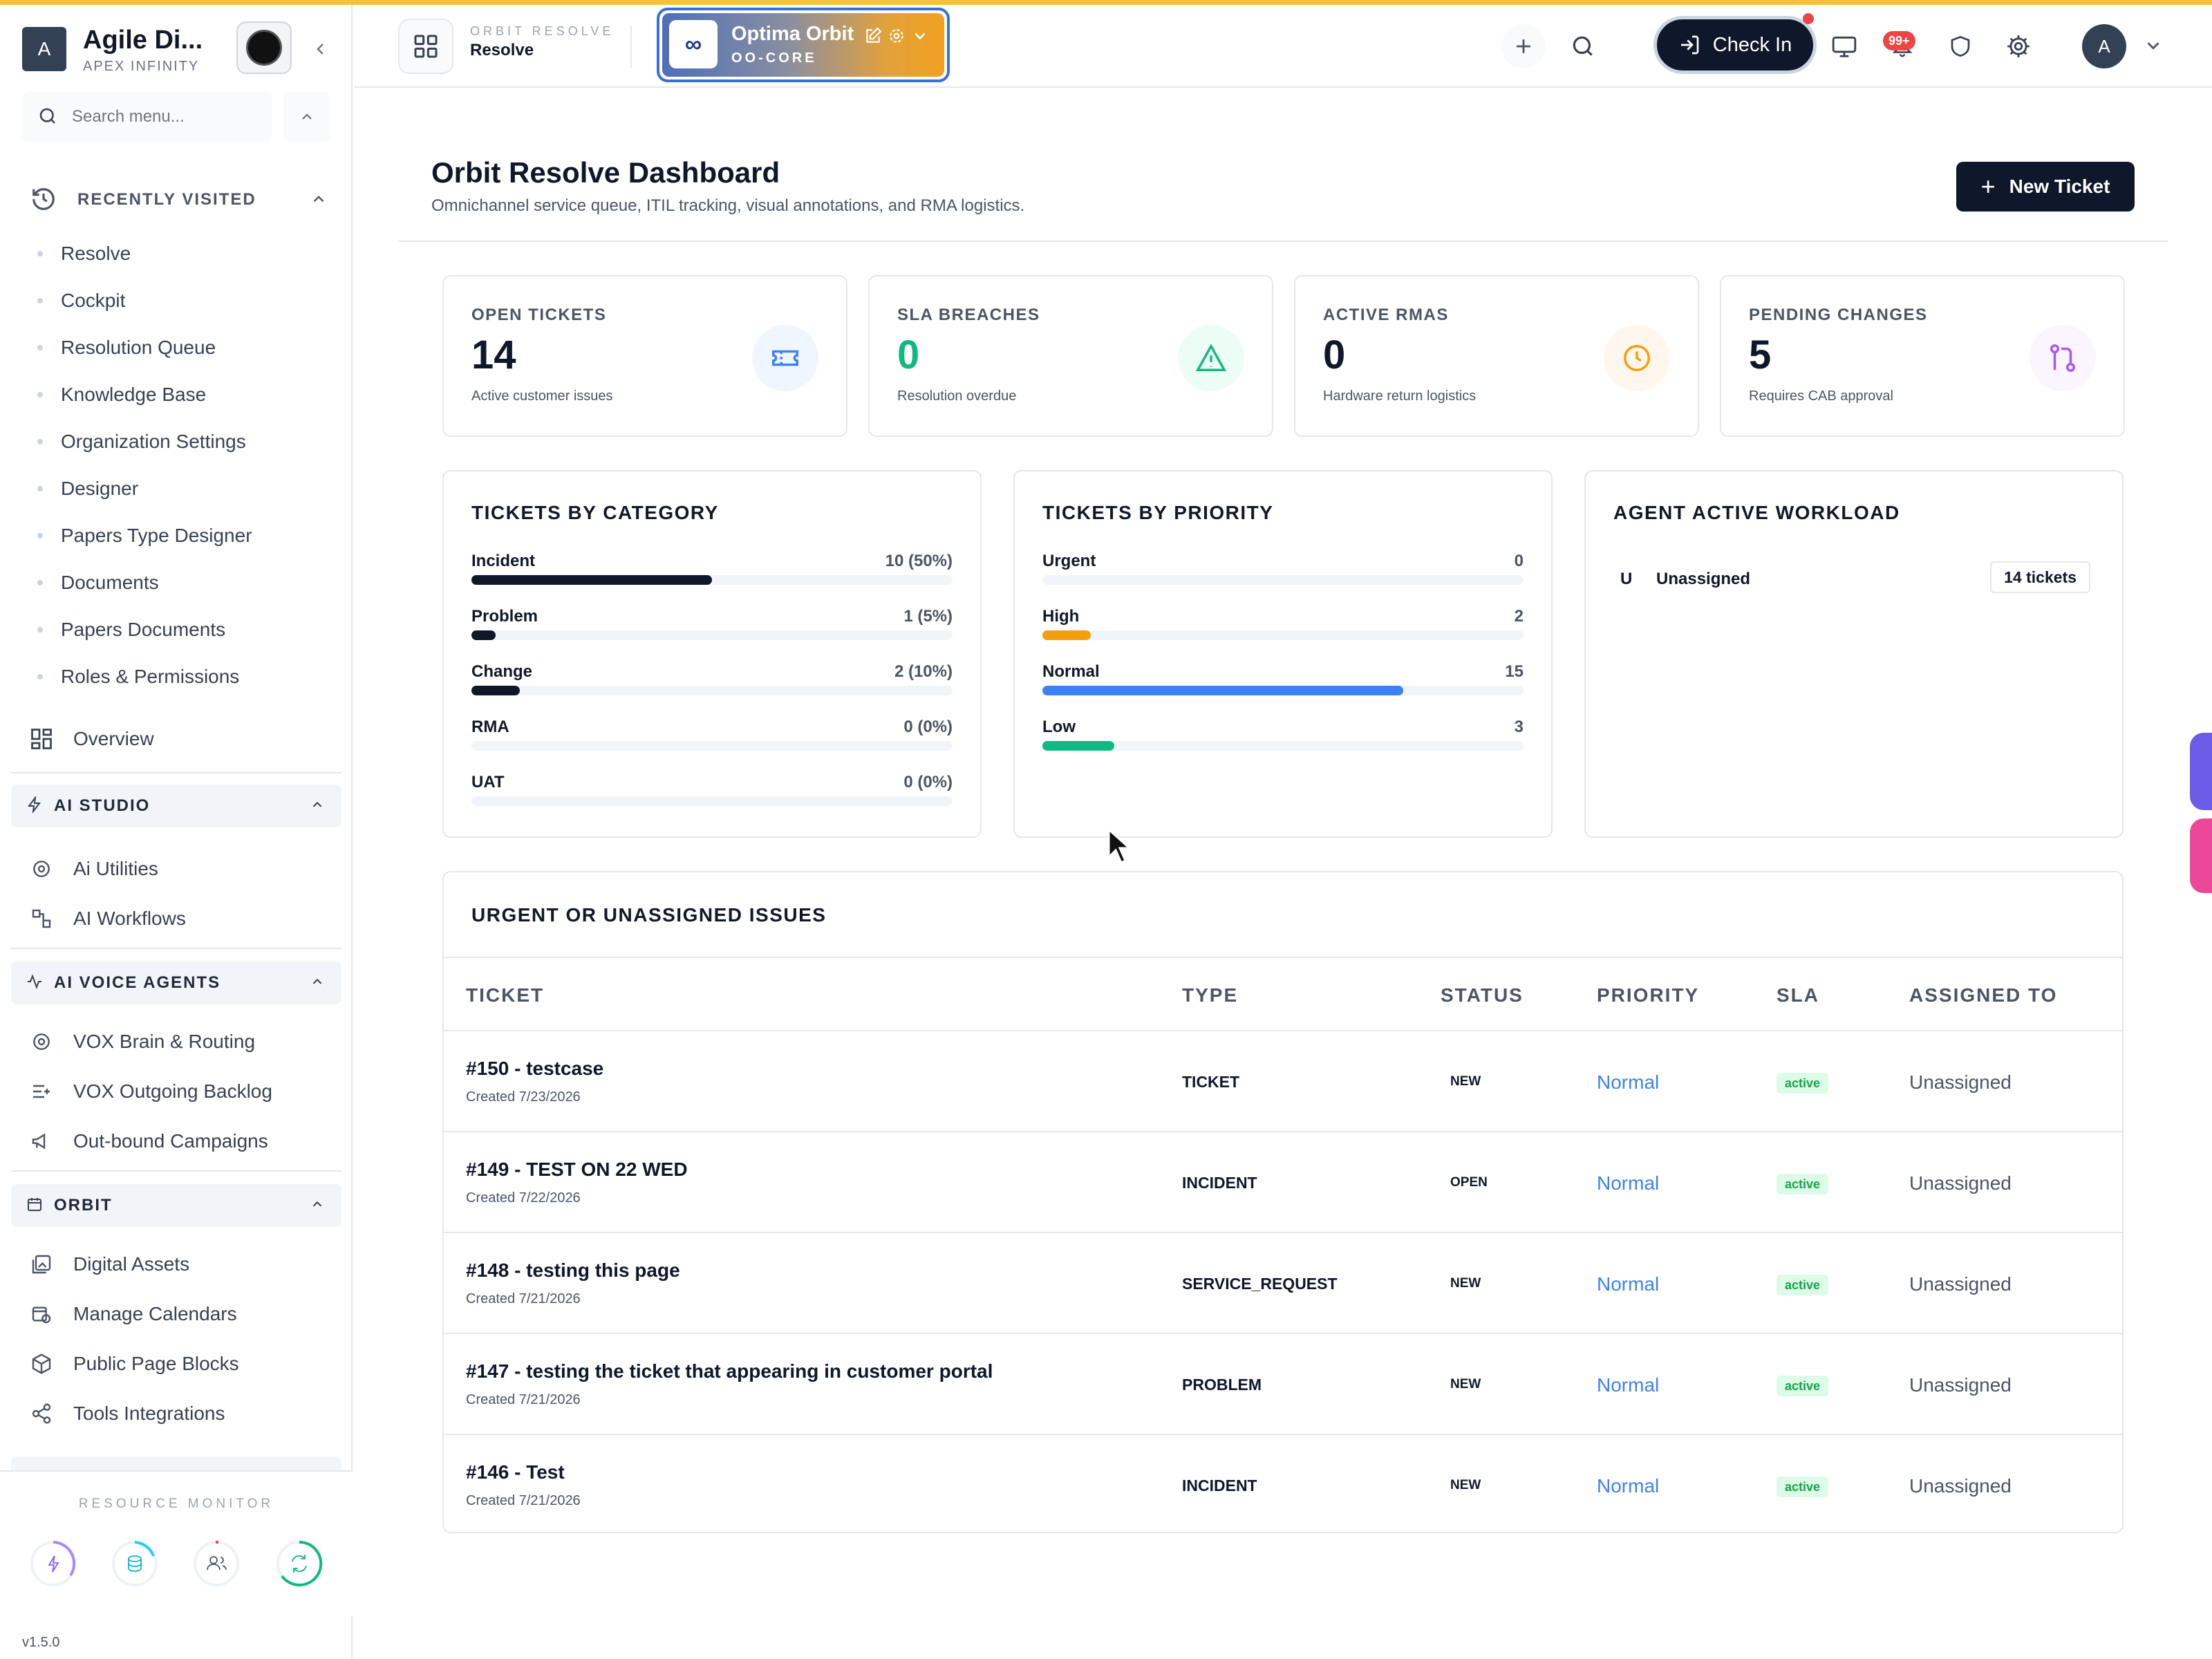  I want to click on gear-icon, so click(897, 36).